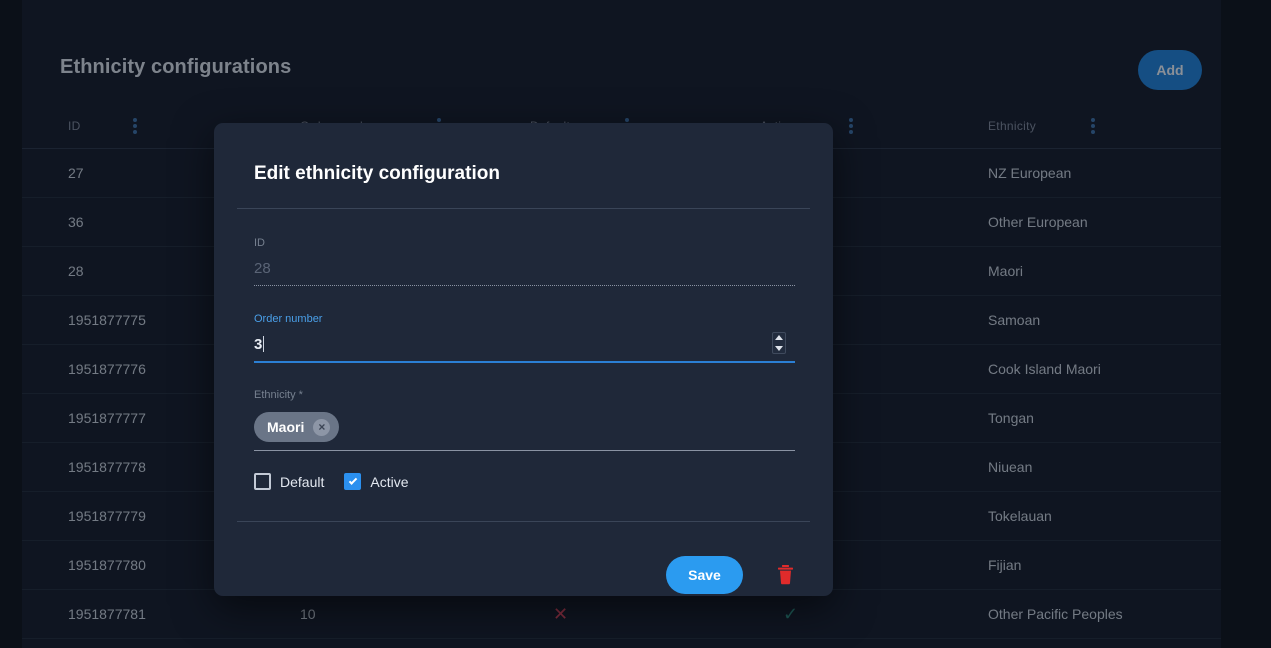  Describe the element at coordinates (262, 481) in the screenshot. I see `default-checkbox-box` at that location.